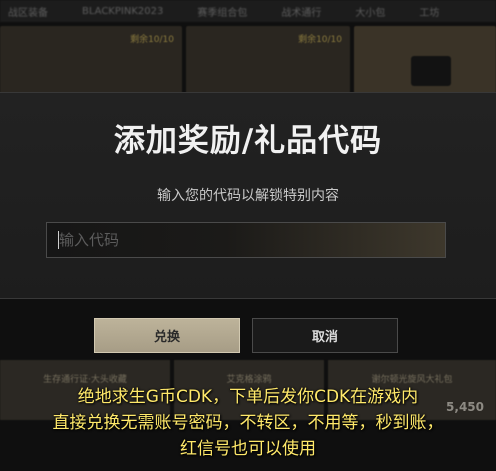 The width and height of the screenshot is (496, 471). What do you see at coordinates (222, 13) in the screenshot?
I see `store-tab: 赛季组合包` at bounding box center [222, 13].